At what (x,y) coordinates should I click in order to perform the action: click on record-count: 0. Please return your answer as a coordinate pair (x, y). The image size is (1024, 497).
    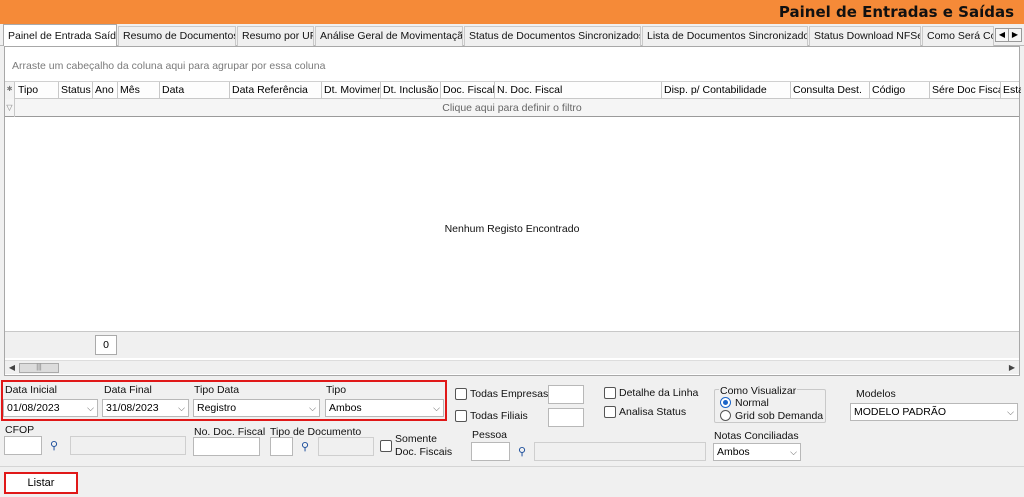
    Looking at the image, I should click on (106, 345).